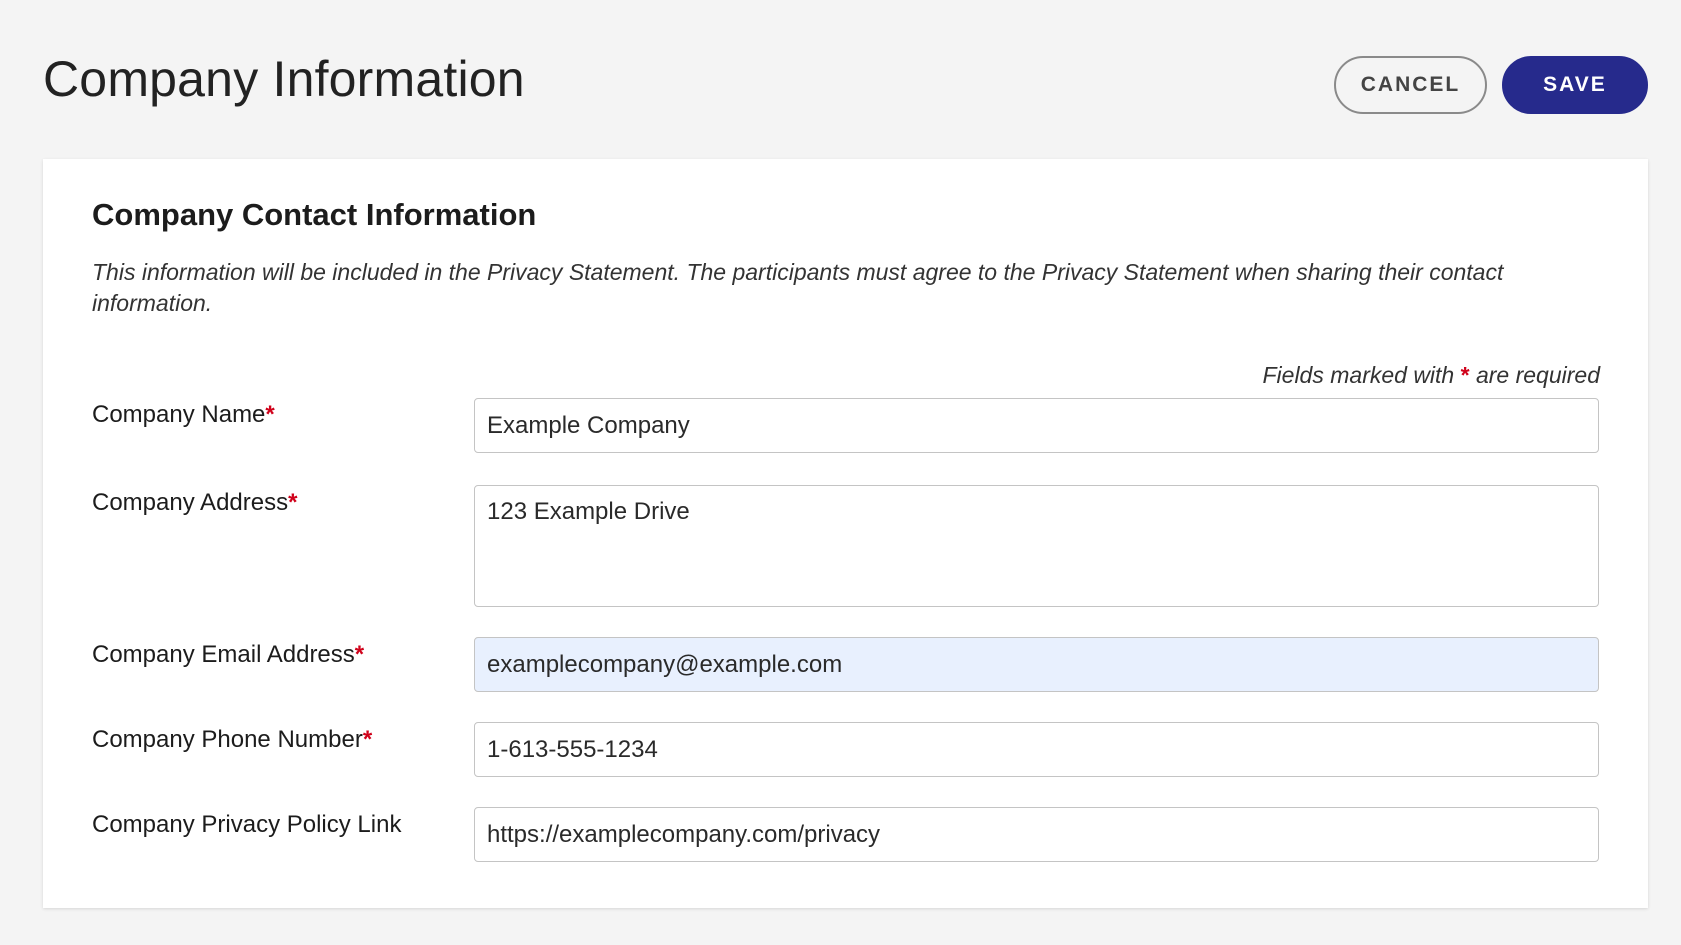 The height and width of the screenshot is (945, 1681). Describe the element at coordinates (1410, 85) in the screenshot. I see `cancel-button: CANCEL` at that location.